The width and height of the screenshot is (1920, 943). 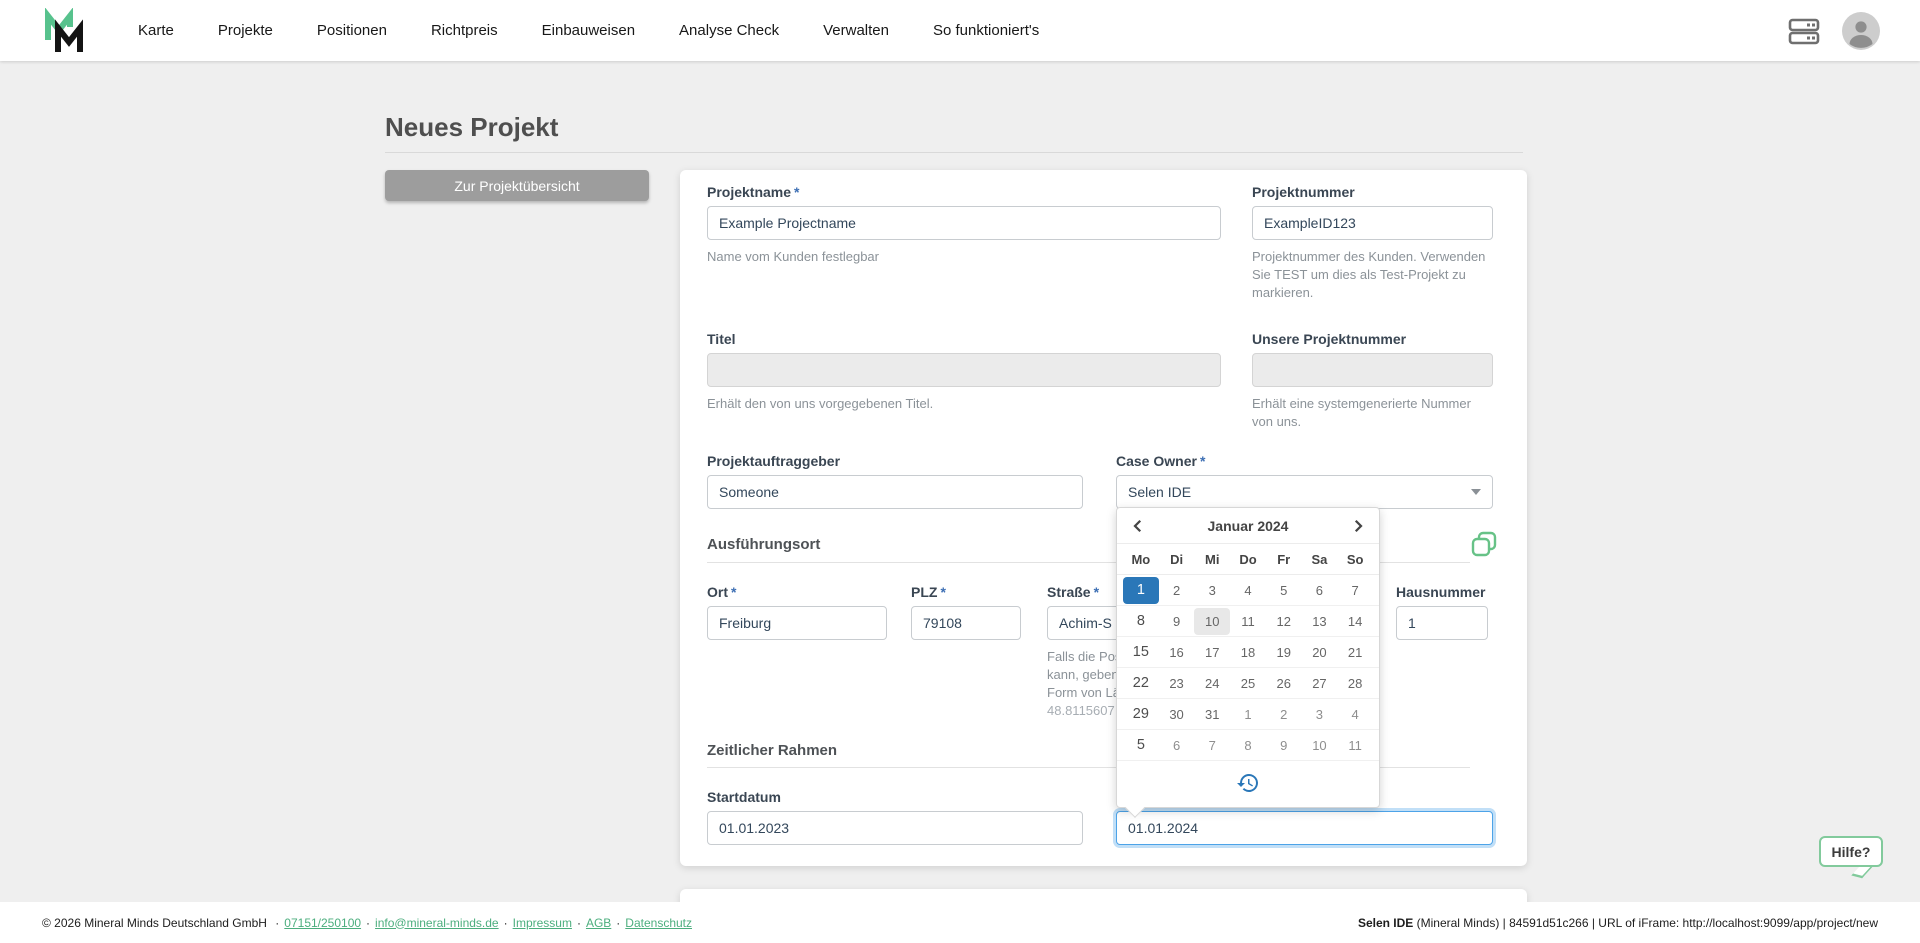 I want to click on calendar-week-row: 5 6 7 8 9 10 11, so click(x=1248, y=745).